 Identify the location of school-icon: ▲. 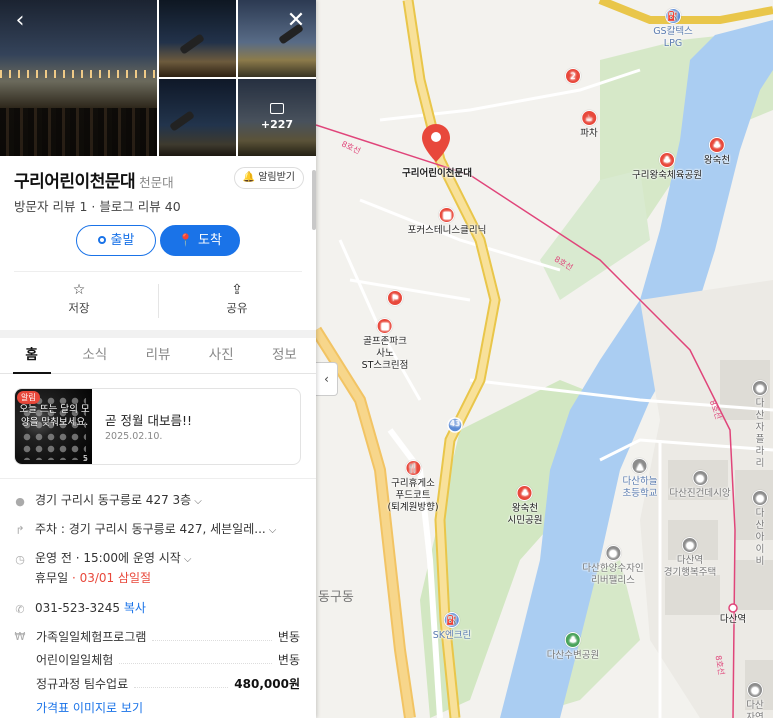
(640, 466).